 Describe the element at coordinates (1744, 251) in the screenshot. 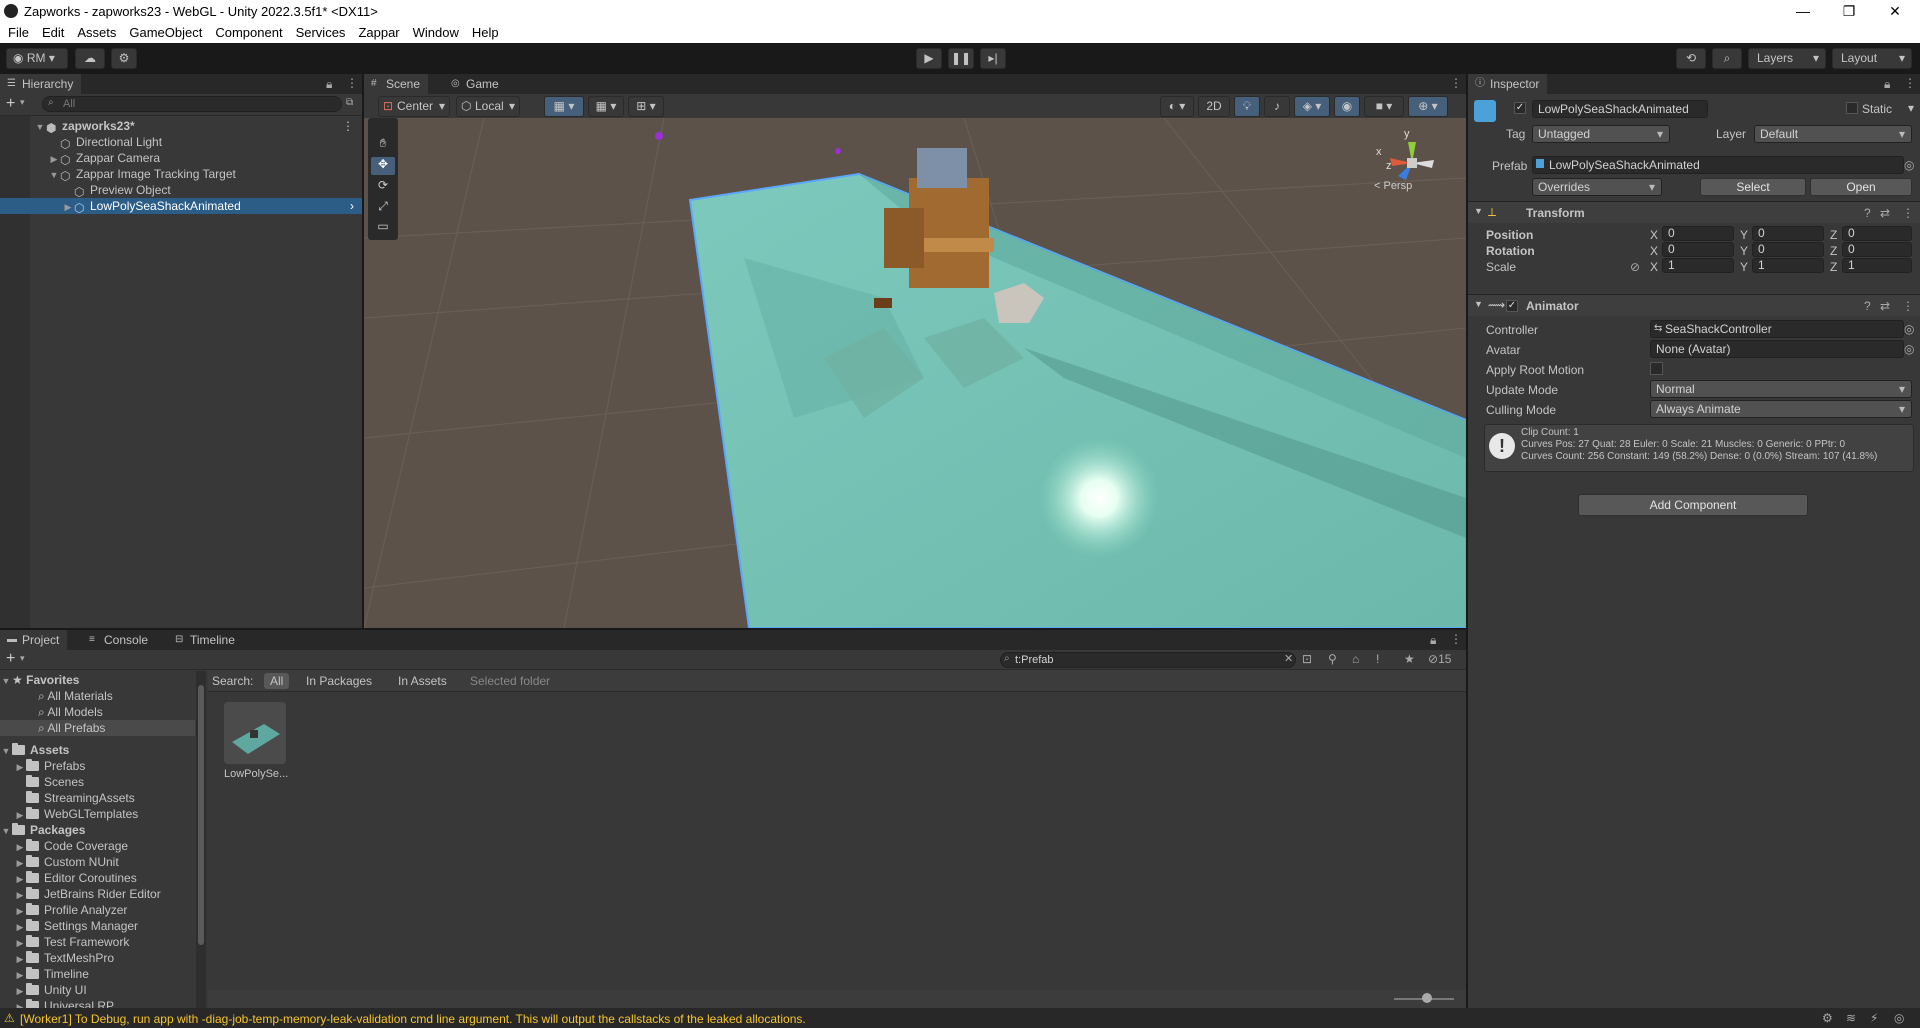

I see `y-axis-label: Y` at that location.